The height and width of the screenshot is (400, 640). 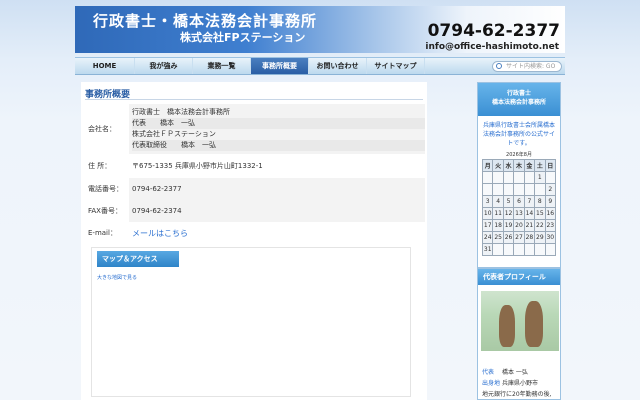 I want to click on profile-name: 橋本 一弘, so click(x=515, y=372).